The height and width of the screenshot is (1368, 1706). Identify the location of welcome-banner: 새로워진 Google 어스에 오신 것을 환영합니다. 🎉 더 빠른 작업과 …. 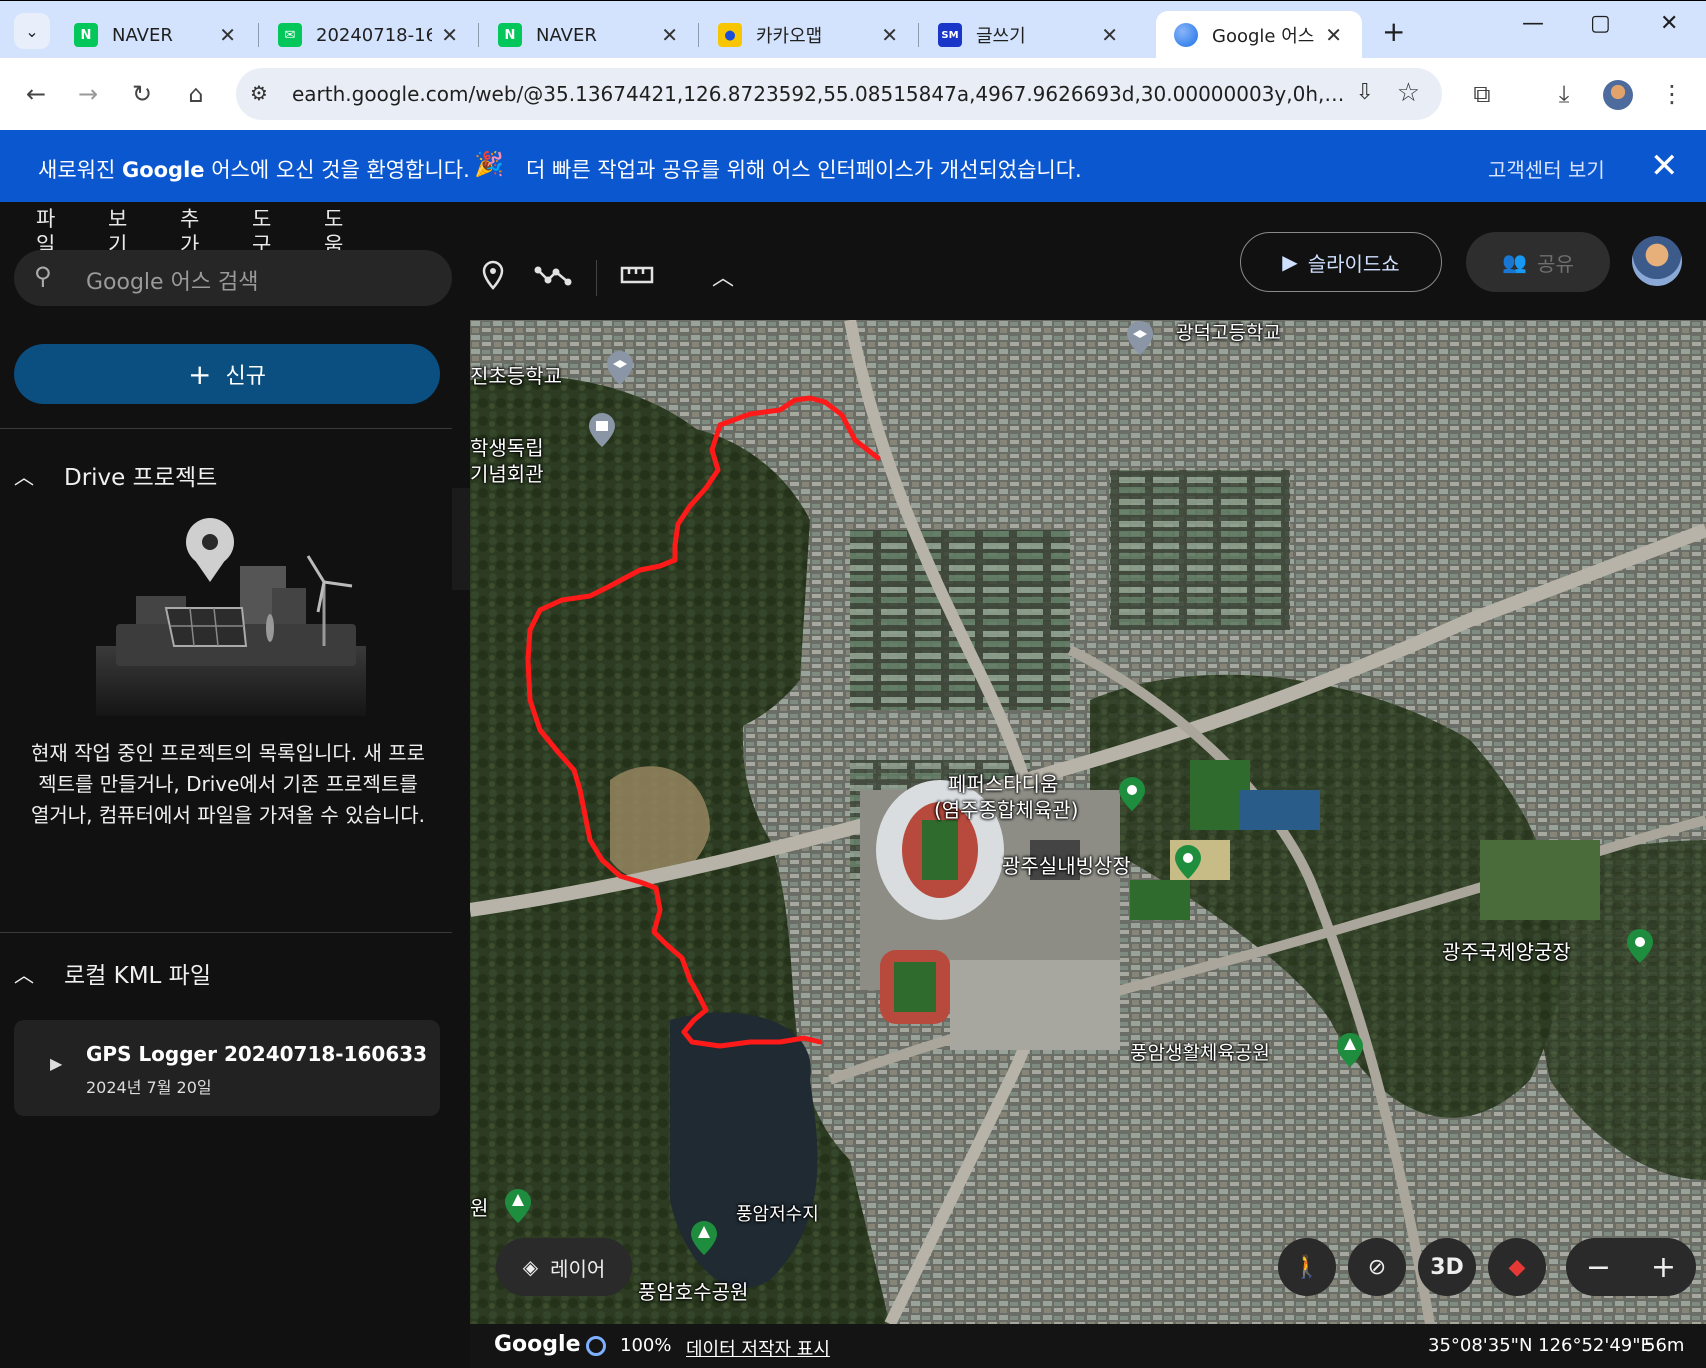
(853, 166).